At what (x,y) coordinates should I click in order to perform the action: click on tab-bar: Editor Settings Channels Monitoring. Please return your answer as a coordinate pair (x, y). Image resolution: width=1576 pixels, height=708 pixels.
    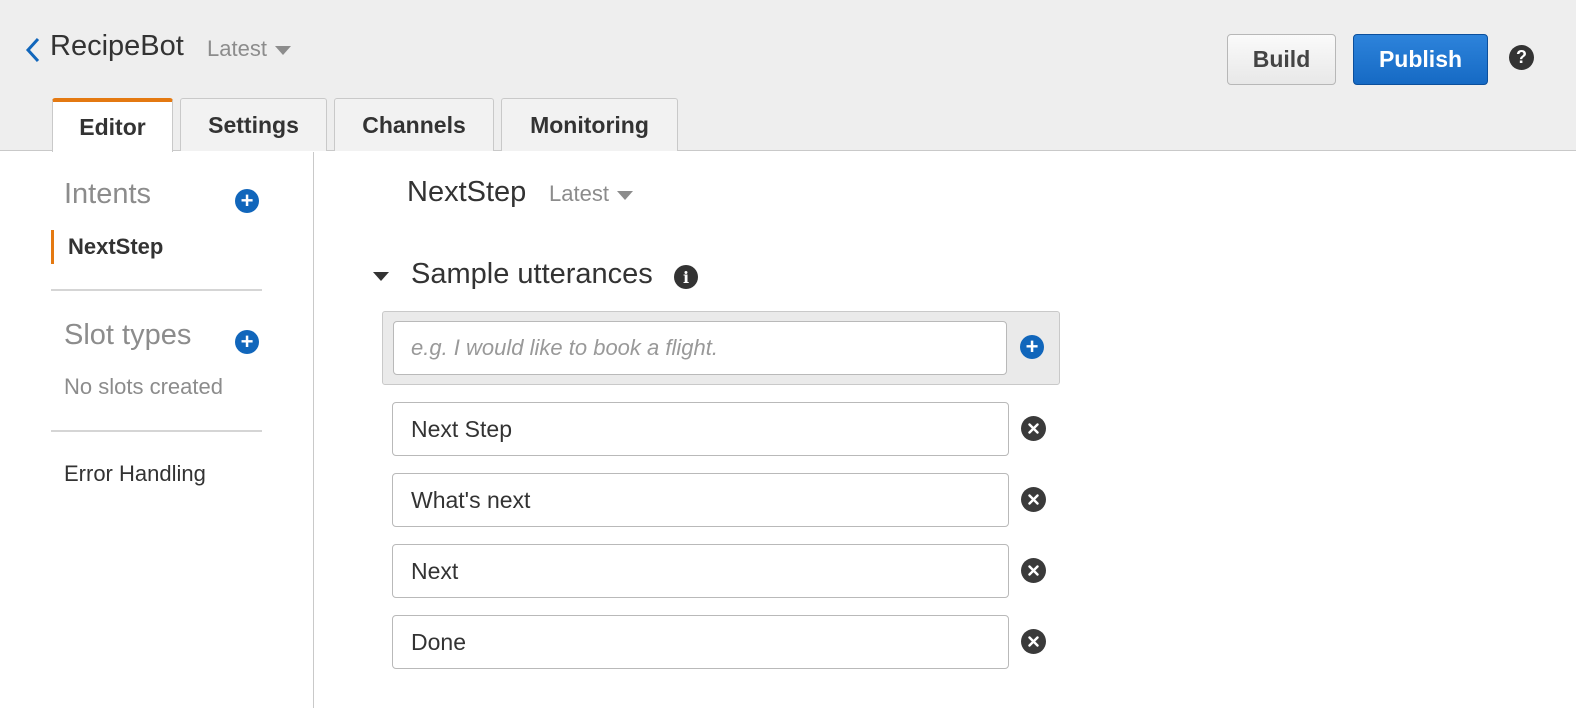
    Looking at the image, I should click on (365, 125).